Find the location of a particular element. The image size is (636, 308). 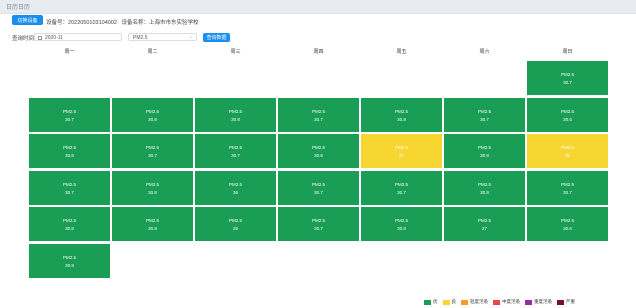

legend-label: 重度污染 is located at coordinates (543, 301).